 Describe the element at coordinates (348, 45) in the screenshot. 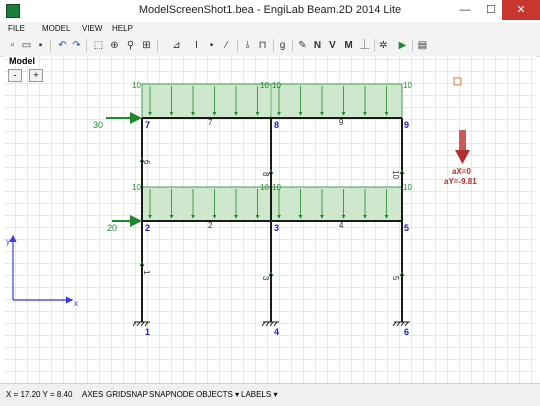

I see `moment-diagram-icon: M` at that location.